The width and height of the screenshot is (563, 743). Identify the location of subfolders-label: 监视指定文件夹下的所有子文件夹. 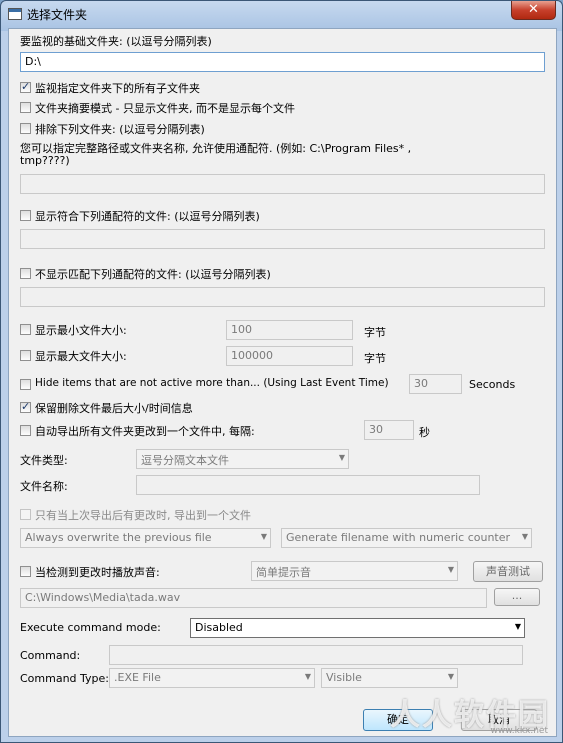
(117, 88).